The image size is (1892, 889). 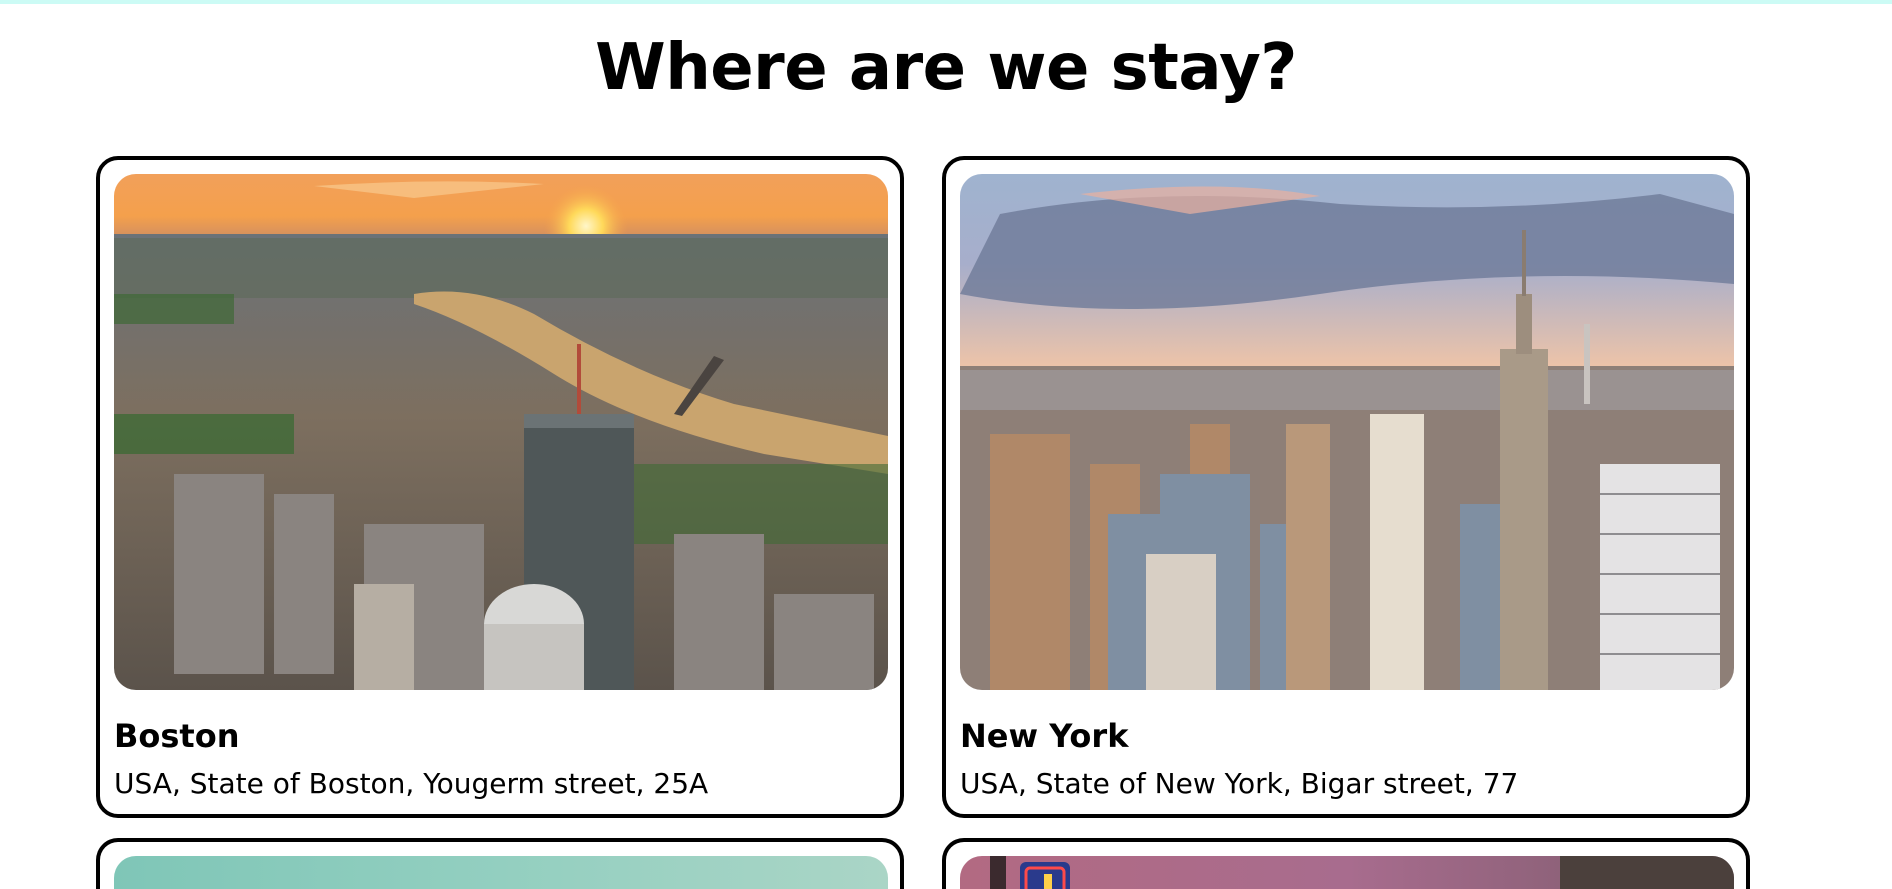 I want to click on card-address: USA, State of New York, Bigar street, 77, so click(x=1239, y=783).